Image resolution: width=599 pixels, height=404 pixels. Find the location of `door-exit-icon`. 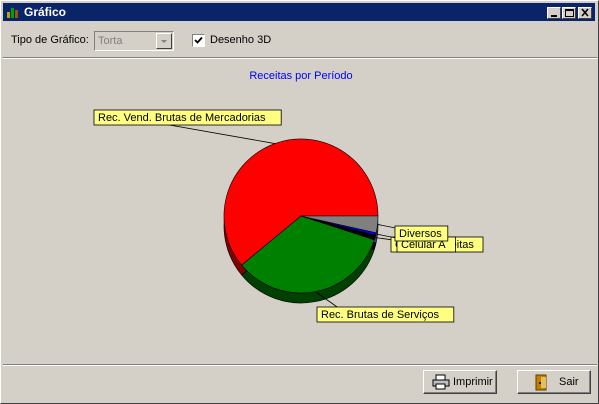

door-exit-icon is located at coordinates (541, 382).